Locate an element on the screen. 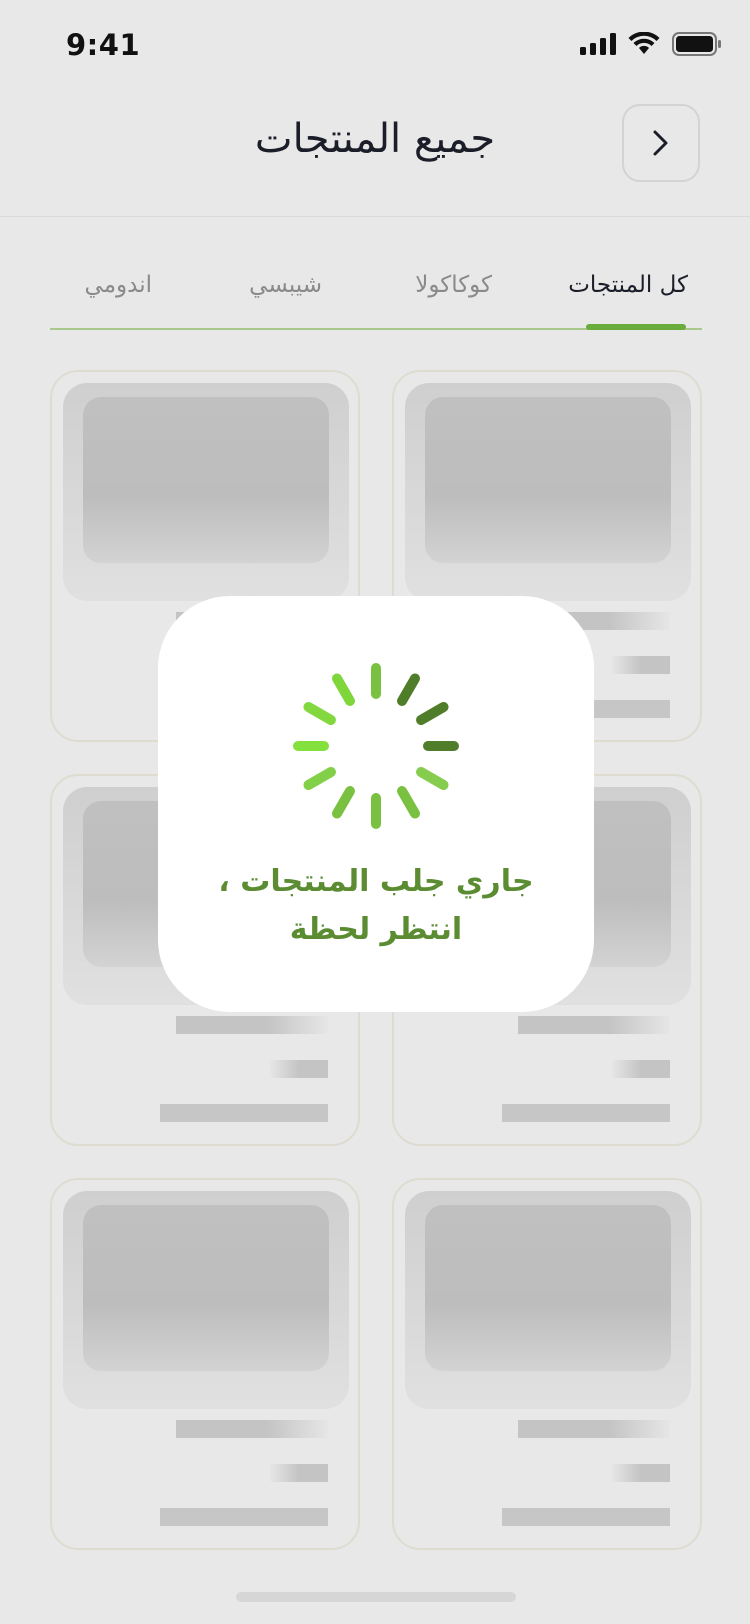 The height and width of the screenshot is (1624, 750). loading-message: جاري جلب المنتجات ، انتظر لحظة is located at coordinates (376, 906).